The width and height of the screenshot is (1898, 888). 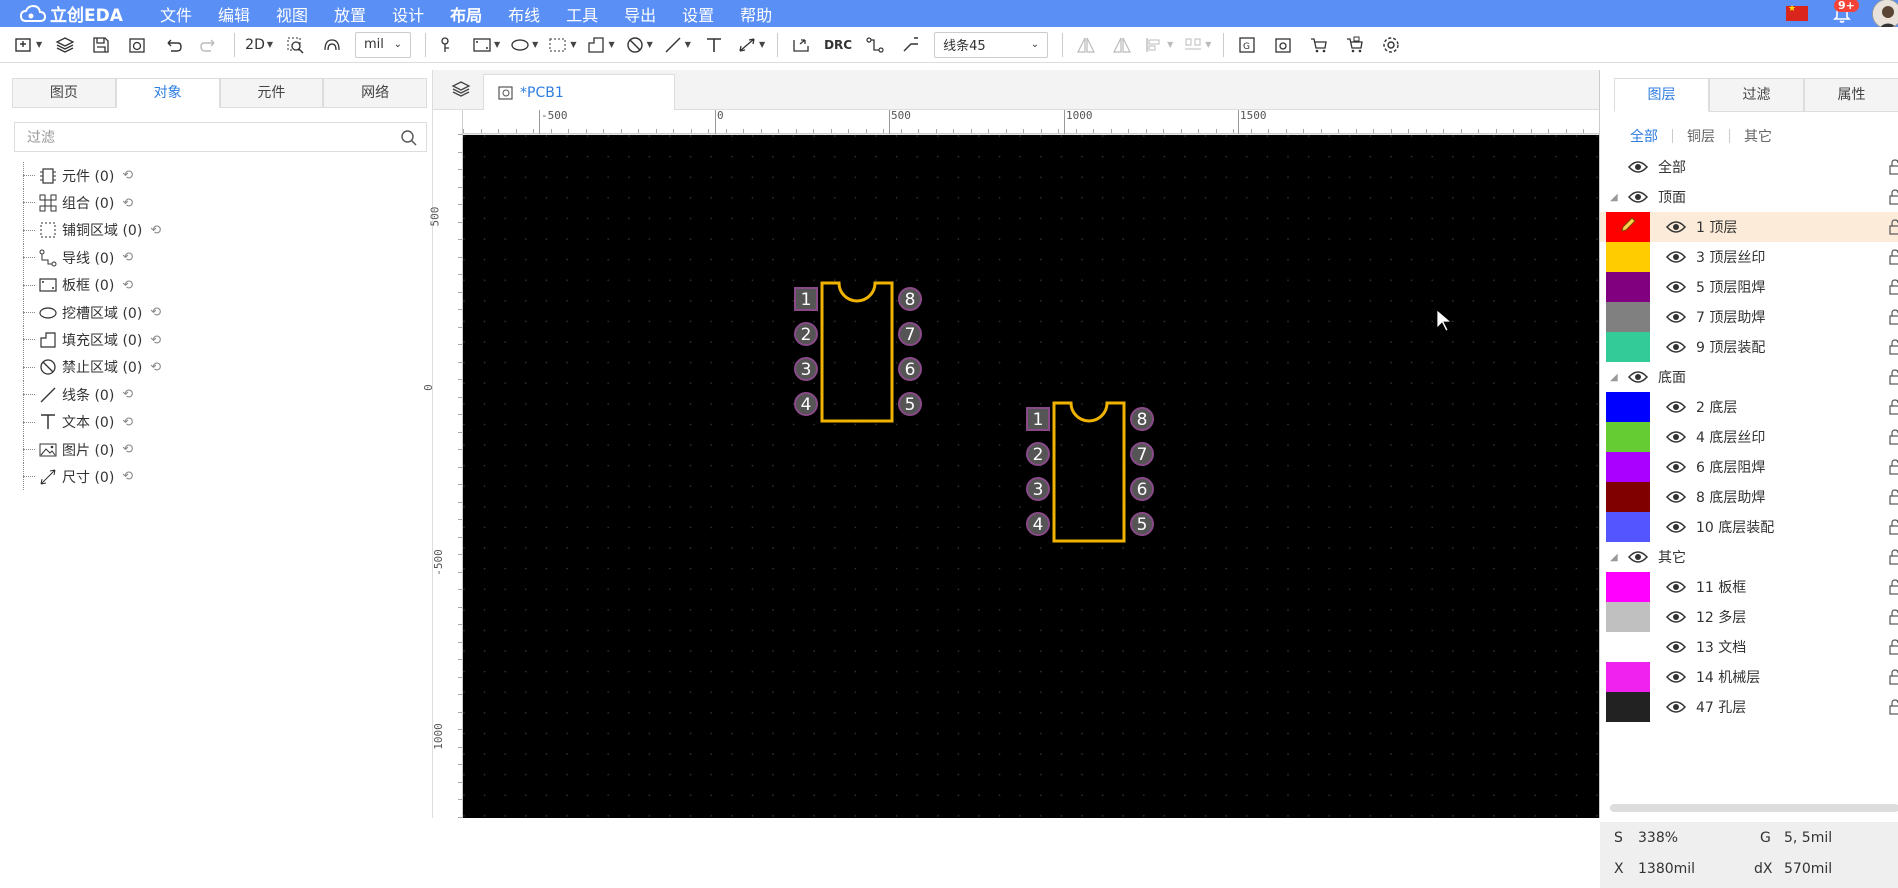 What do you see at coordinates (383, 44) in the screenshot?
I see `unit-select: mil ⌄` at bounding box center [383, 44].